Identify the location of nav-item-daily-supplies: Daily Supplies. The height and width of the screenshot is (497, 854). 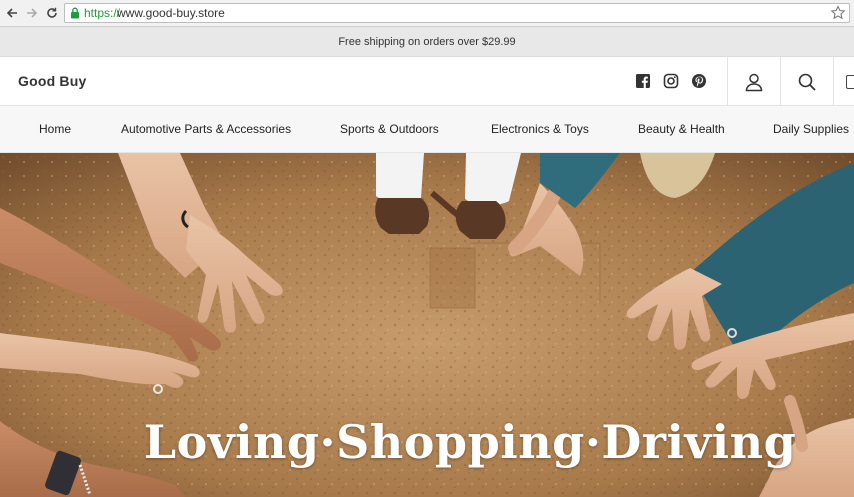
(811, 129).